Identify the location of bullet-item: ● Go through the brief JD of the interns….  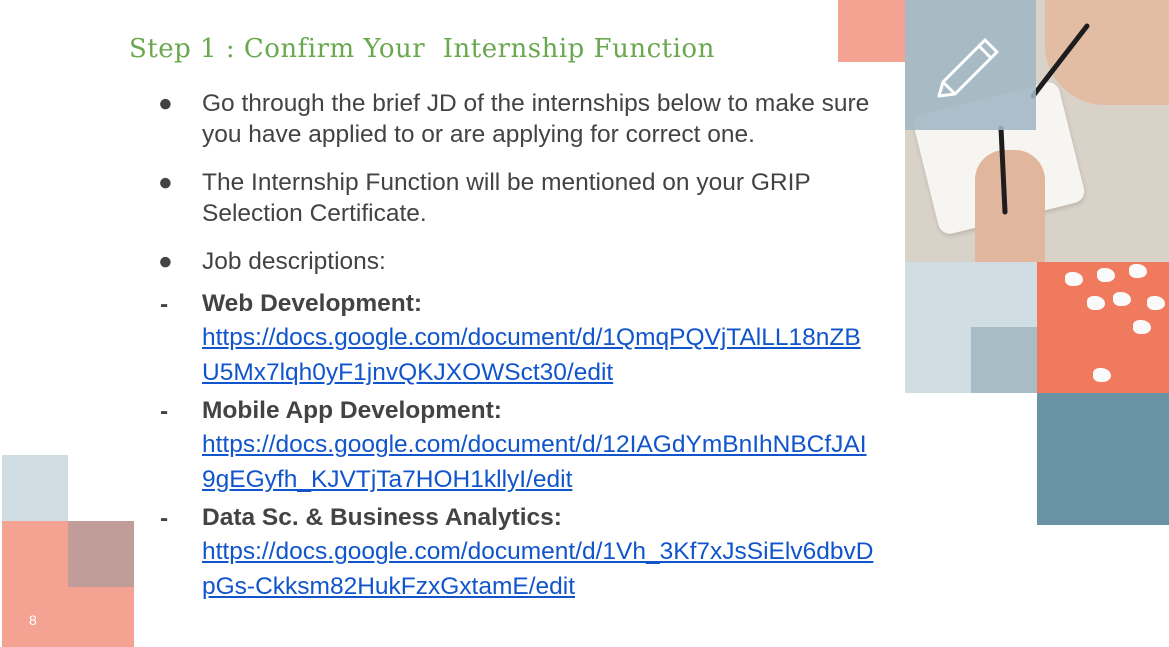
(518, 119).